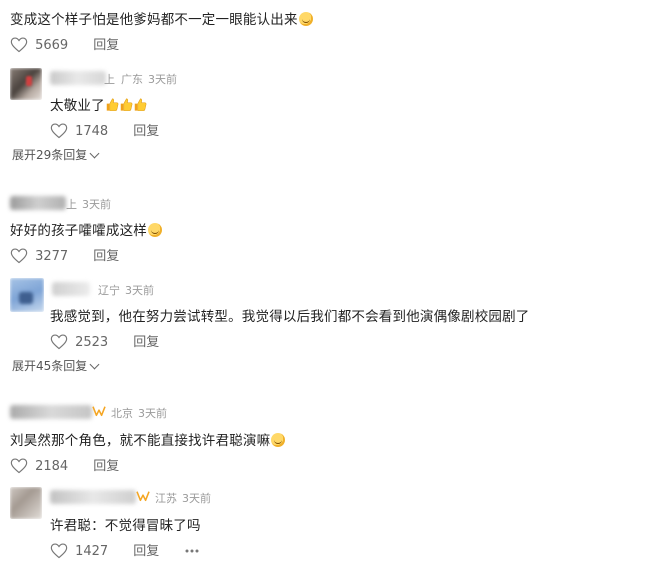  Describe the element at coordinates (132, 79) in the screenshot. I see `comment-location: 广东` at that location.